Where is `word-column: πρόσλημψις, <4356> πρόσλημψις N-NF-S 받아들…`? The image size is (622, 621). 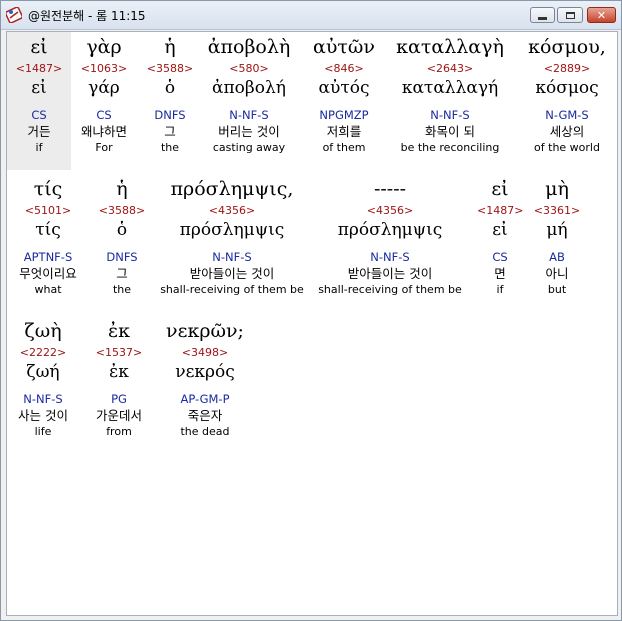 word-column: πρόσλημψις, <4356> πρόσλημψις N-NF-S 받아들… is located at coordinates (232, 237).